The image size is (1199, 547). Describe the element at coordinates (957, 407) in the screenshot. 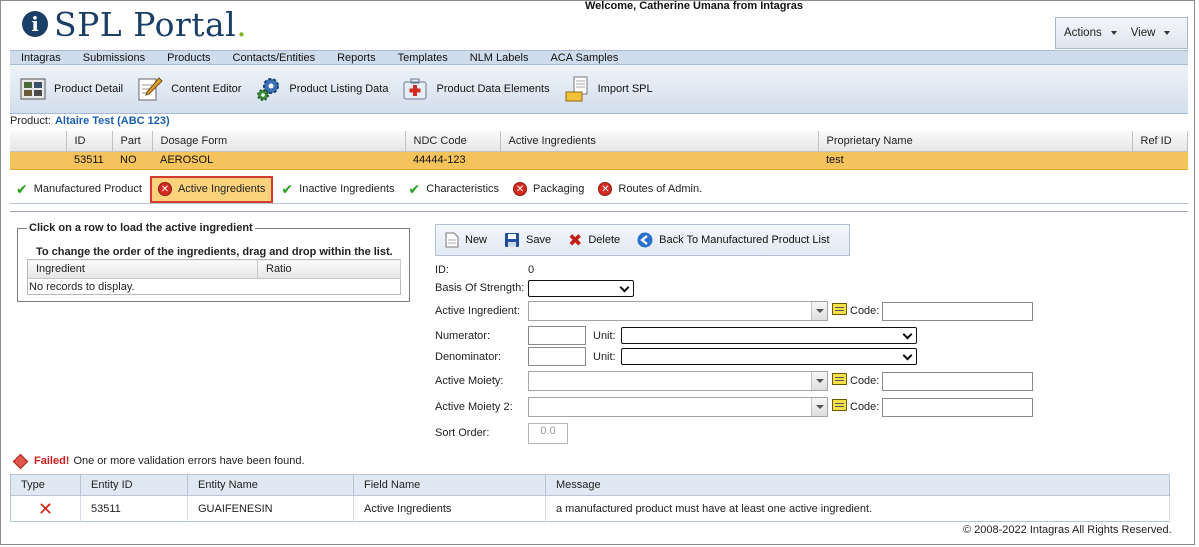

I see `active-moiety-2-code-input` at that location.